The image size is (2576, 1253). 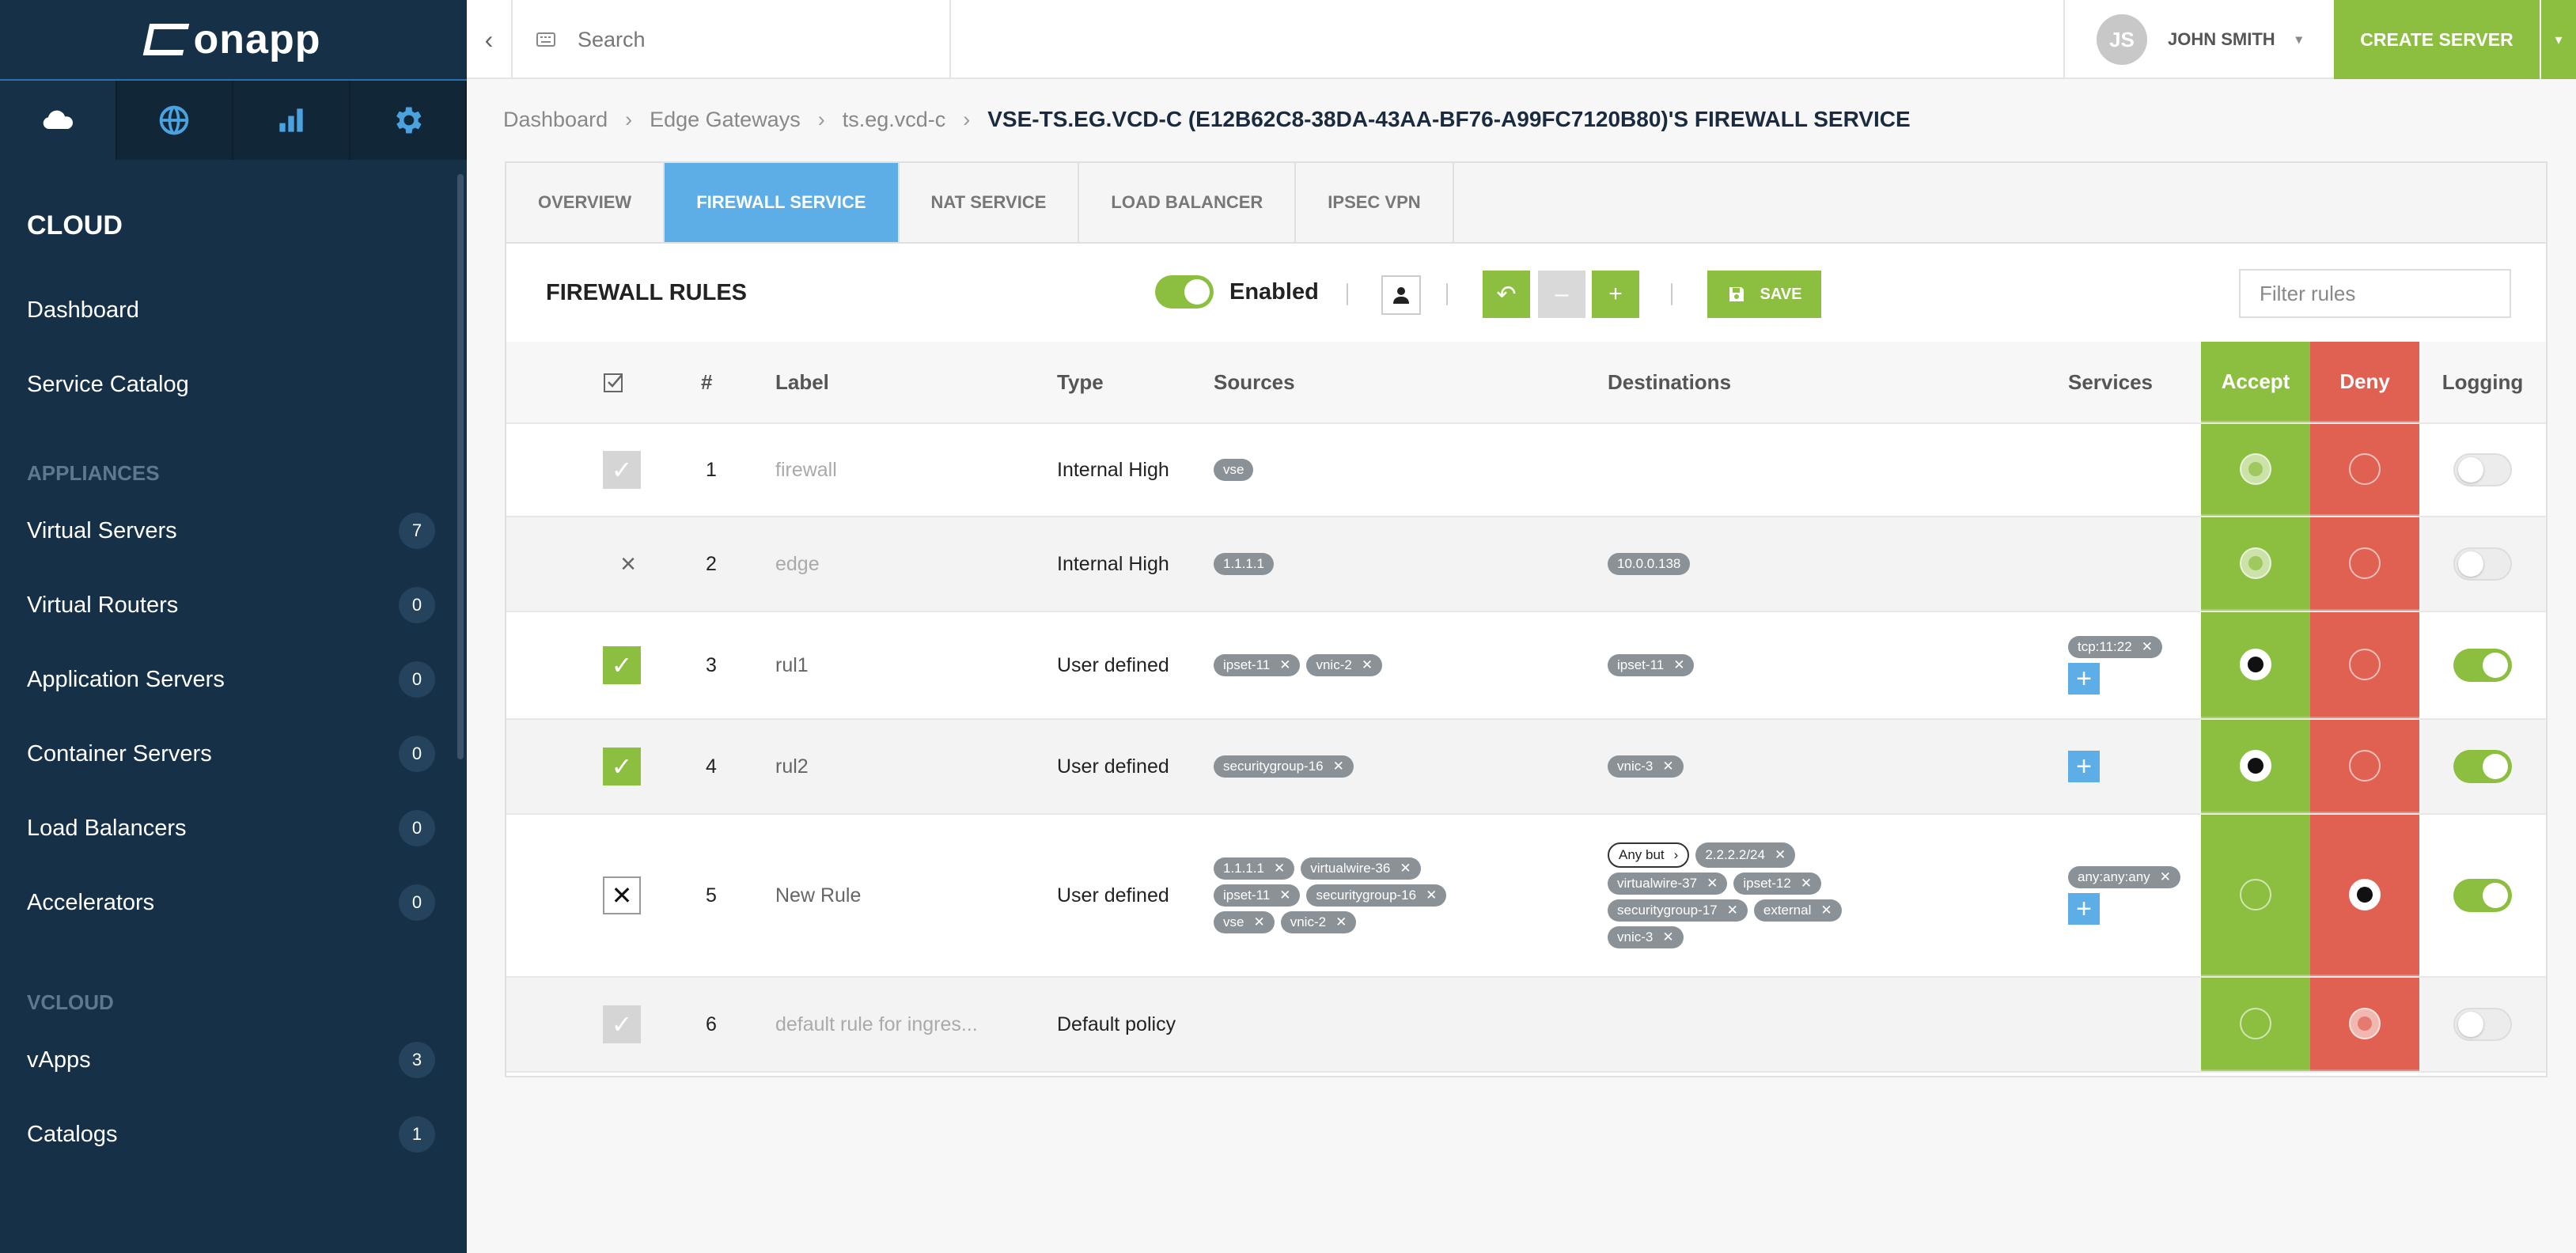 I want to click on tab-network, so click(x=174, y=120).